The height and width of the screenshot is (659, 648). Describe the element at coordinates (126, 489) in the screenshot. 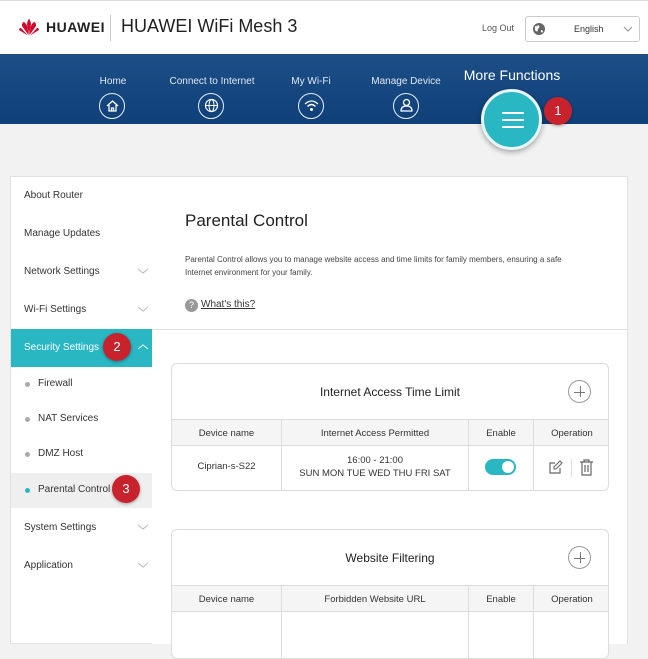

I see `step-badge-3: 3` at that location.